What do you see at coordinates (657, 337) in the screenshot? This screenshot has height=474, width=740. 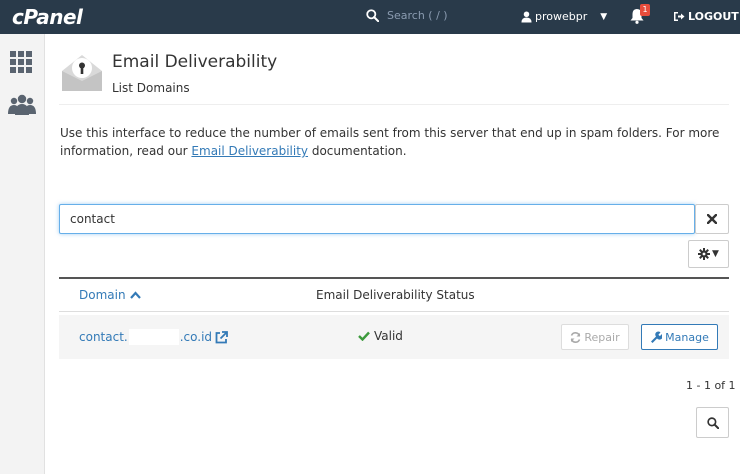 I see `wrench-icon` at bounding box center [657, 337].